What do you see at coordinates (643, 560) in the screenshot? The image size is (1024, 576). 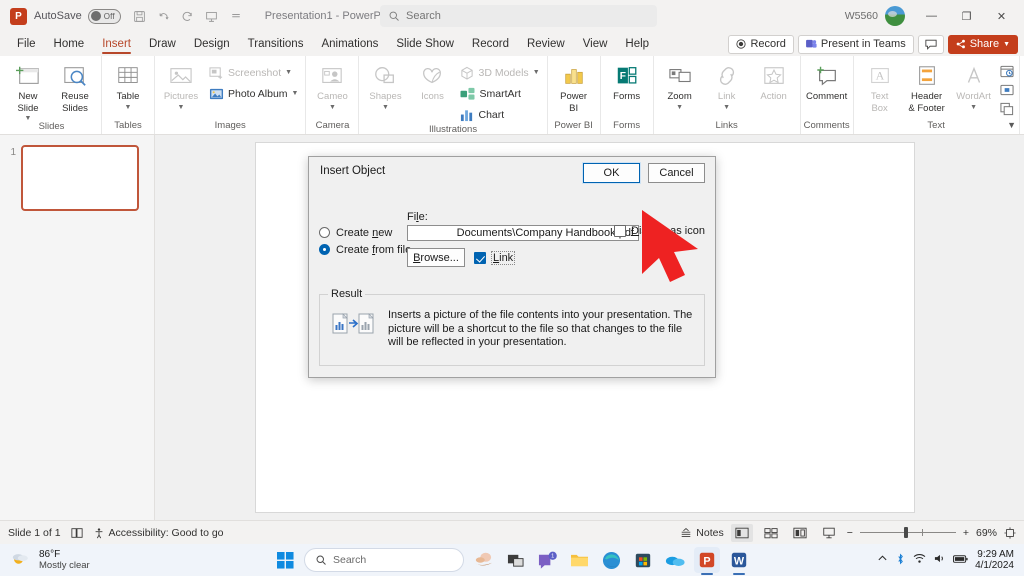 I see `microsoft-store-icon` at bounding box center [643, 560].